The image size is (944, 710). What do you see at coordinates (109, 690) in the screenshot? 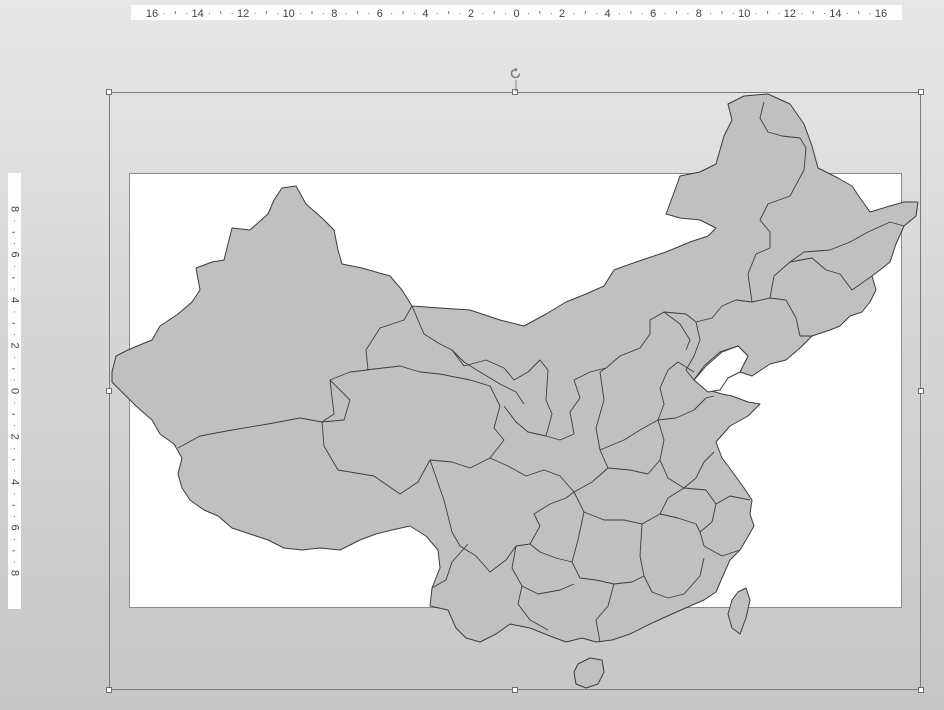
I see `resize-handle-bottom-left` at bounding box center [109, 690].